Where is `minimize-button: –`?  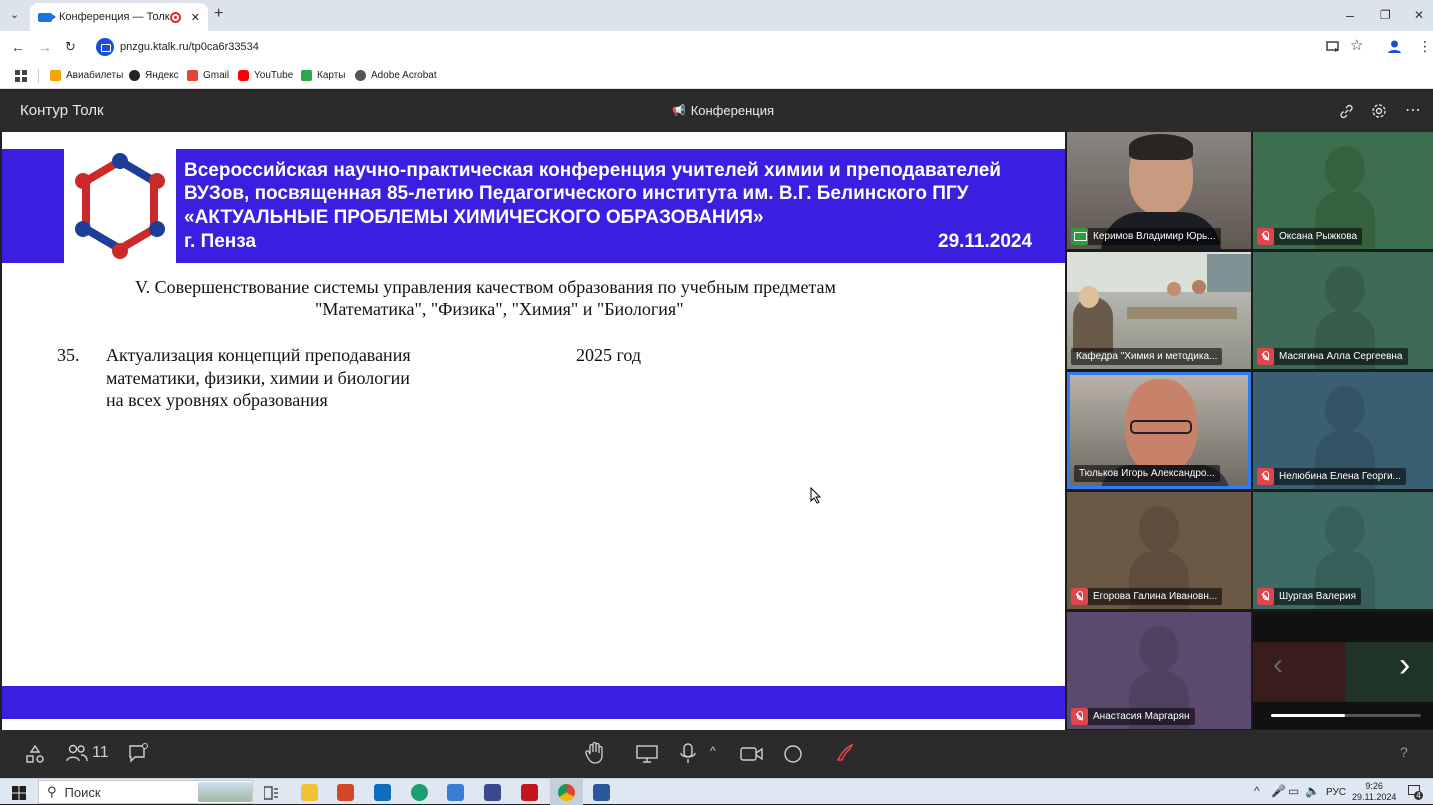
minimize-button: – is located at coordinates (1350, 15).